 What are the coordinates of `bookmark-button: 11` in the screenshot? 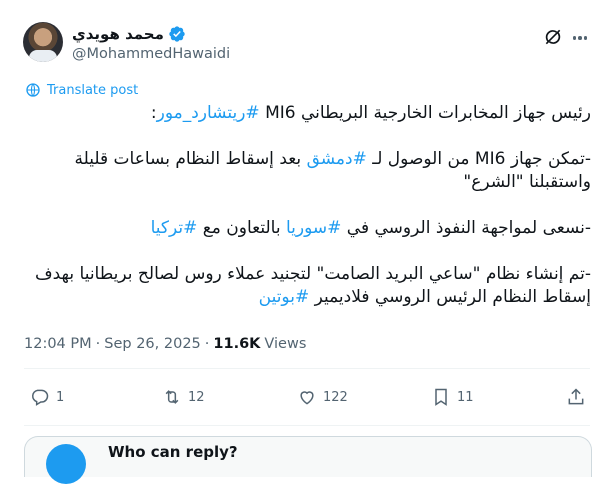 It's located at (452, 397).